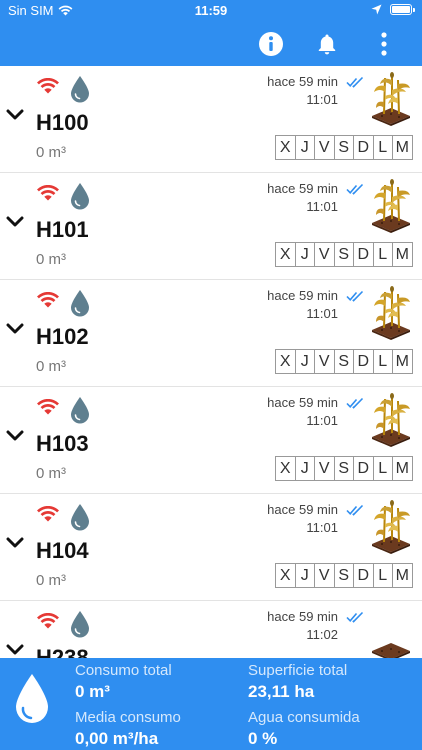 The width and height of the screenshot is (422, 750). I want to click on hydrant-name: H101, so click(62, 229).